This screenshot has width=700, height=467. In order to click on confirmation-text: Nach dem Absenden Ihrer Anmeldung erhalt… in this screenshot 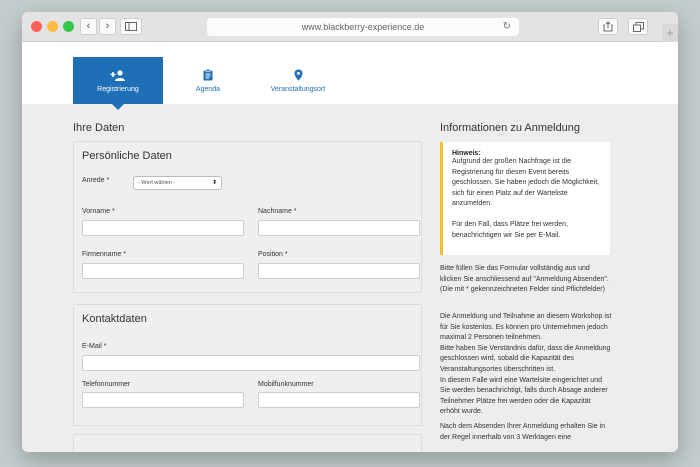, I will do `click(522, 432)`.